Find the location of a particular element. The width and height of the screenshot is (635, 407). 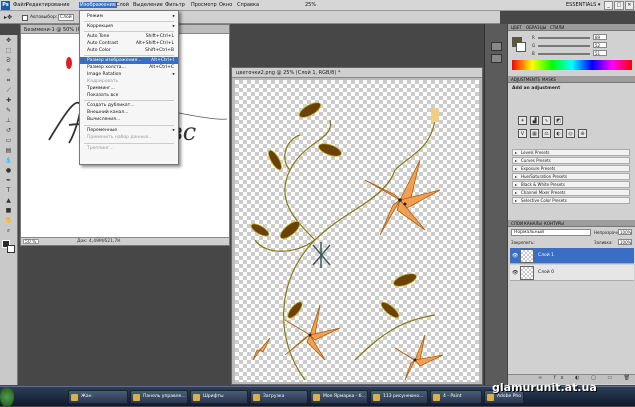

shape-tool-icon: ■ is located at coordinates (8, 211).